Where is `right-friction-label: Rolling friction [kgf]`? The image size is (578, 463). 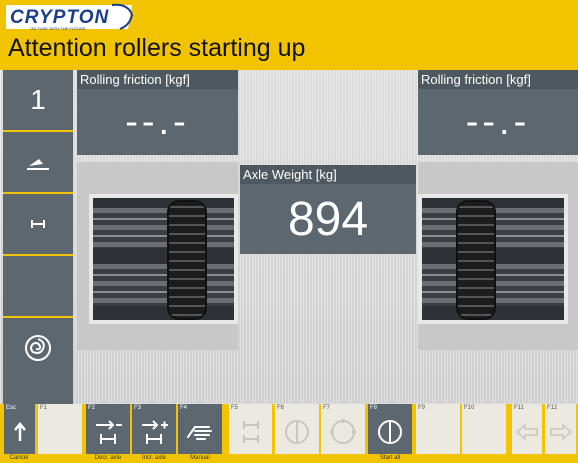 right-friction-label: Rolling friction [kgf] is located at coordinates (498, 79).